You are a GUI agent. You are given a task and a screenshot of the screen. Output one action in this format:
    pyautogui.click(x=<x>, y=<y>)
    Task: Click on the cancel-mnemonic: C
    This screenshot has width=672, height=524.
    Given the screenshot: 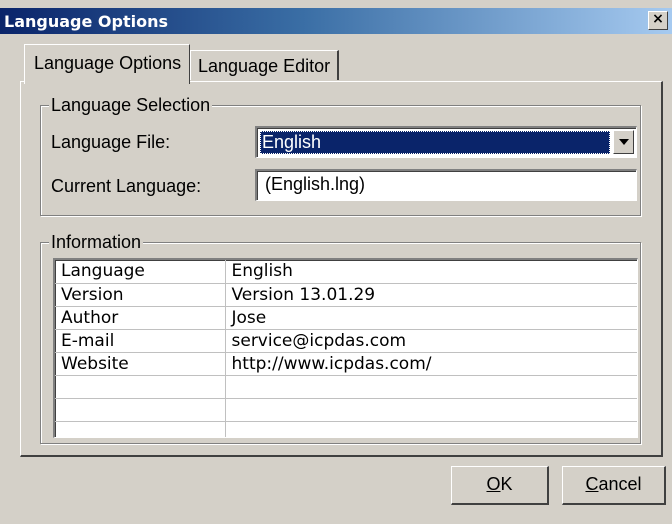 What is the action you would take?
    pyautogui.click(x=592, y=484)
    